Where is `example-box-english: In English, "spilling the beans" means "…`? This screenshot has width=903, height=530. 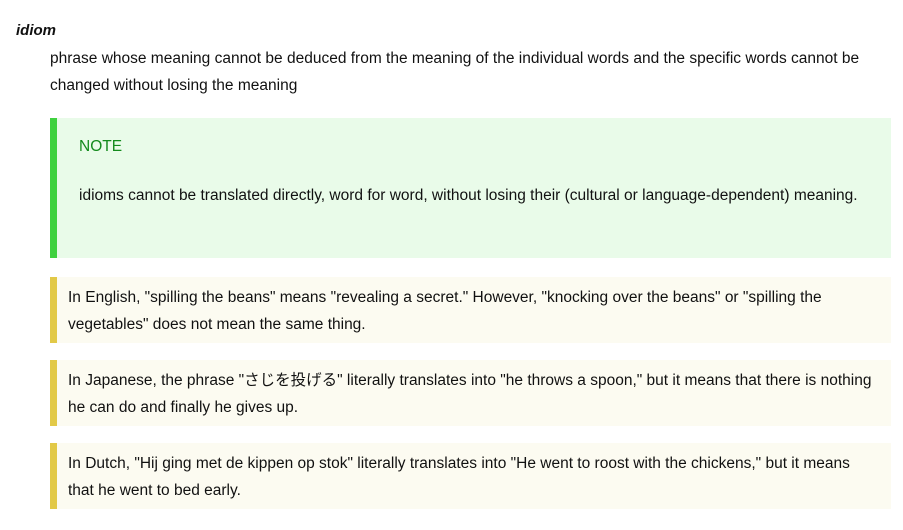
example-box-english: In English, "spilling the beans" means "… is located at coordinates (470, 310).